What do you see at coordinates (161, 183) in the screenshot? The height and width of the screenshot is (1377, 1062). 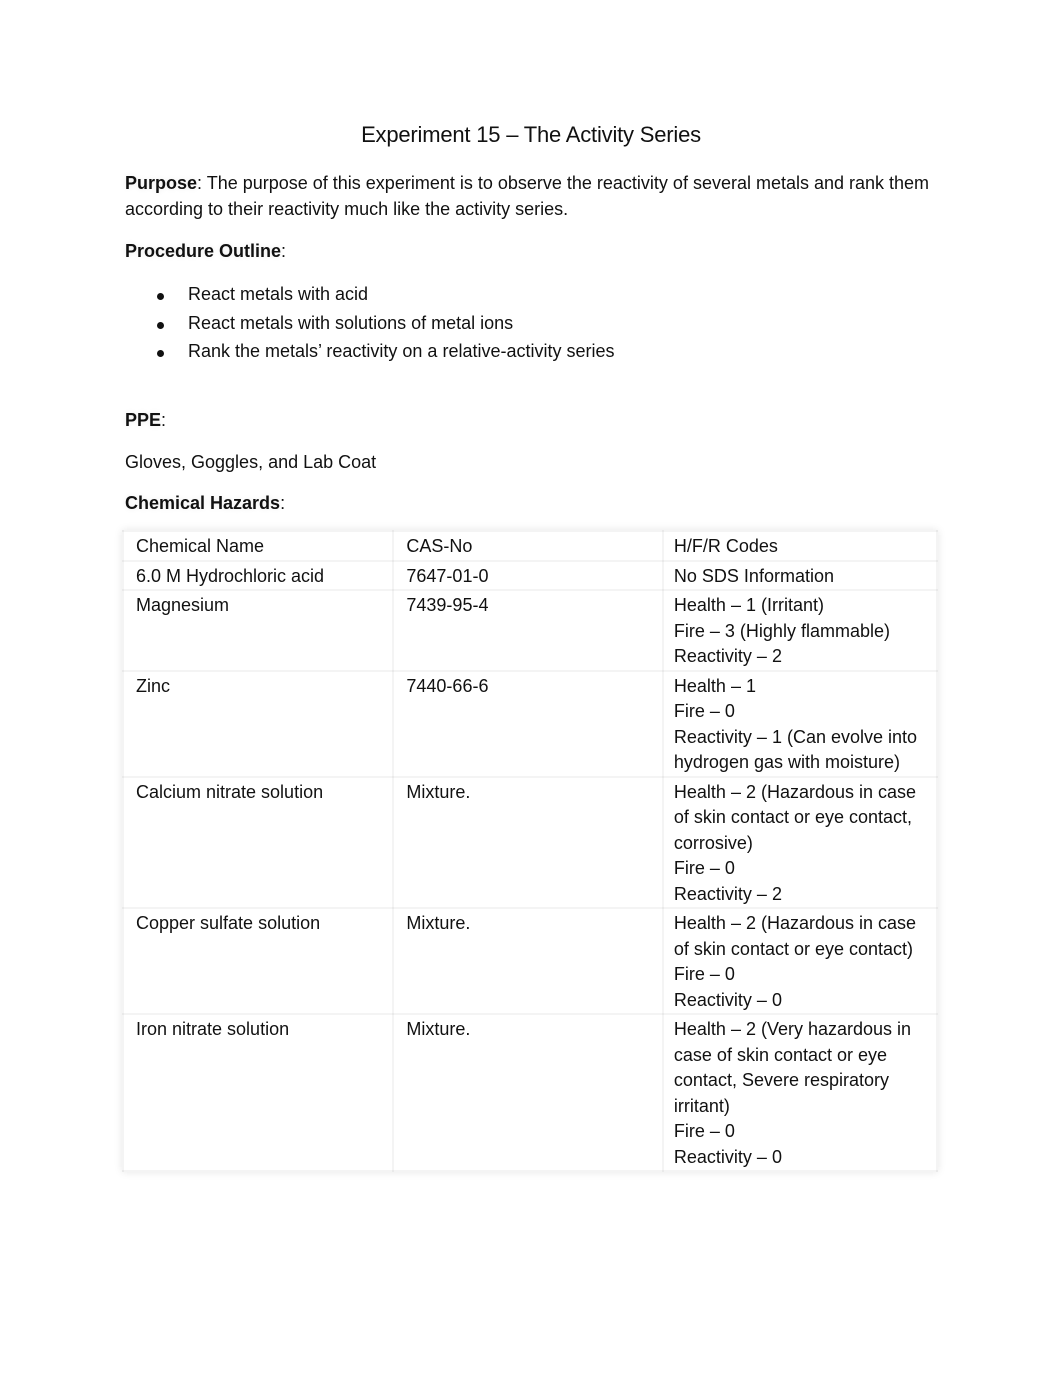 I see `purpose-label: Purpose` at bounding box center [161, 183].